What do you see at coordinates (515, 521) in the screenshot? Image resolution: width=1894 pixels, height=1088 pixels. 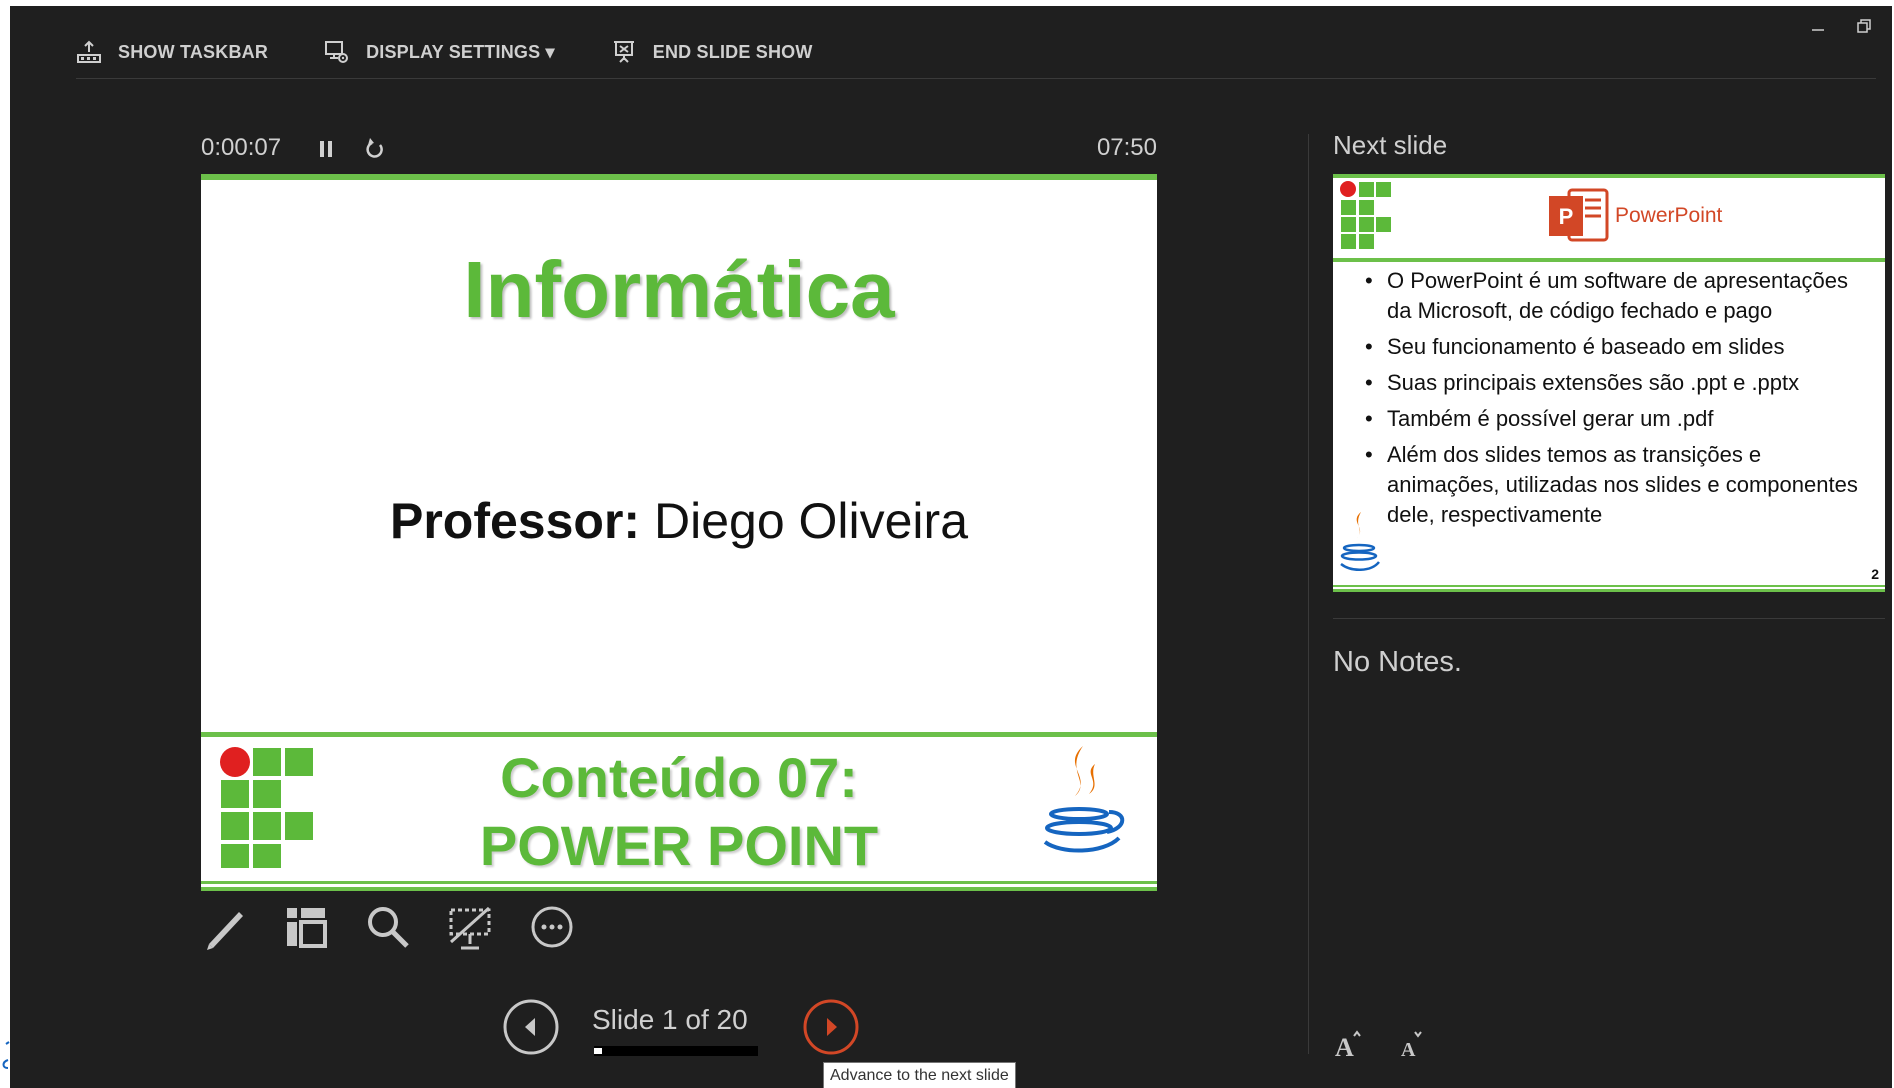 I see `professor-label: Professor:` at bounding box center [515, 521].